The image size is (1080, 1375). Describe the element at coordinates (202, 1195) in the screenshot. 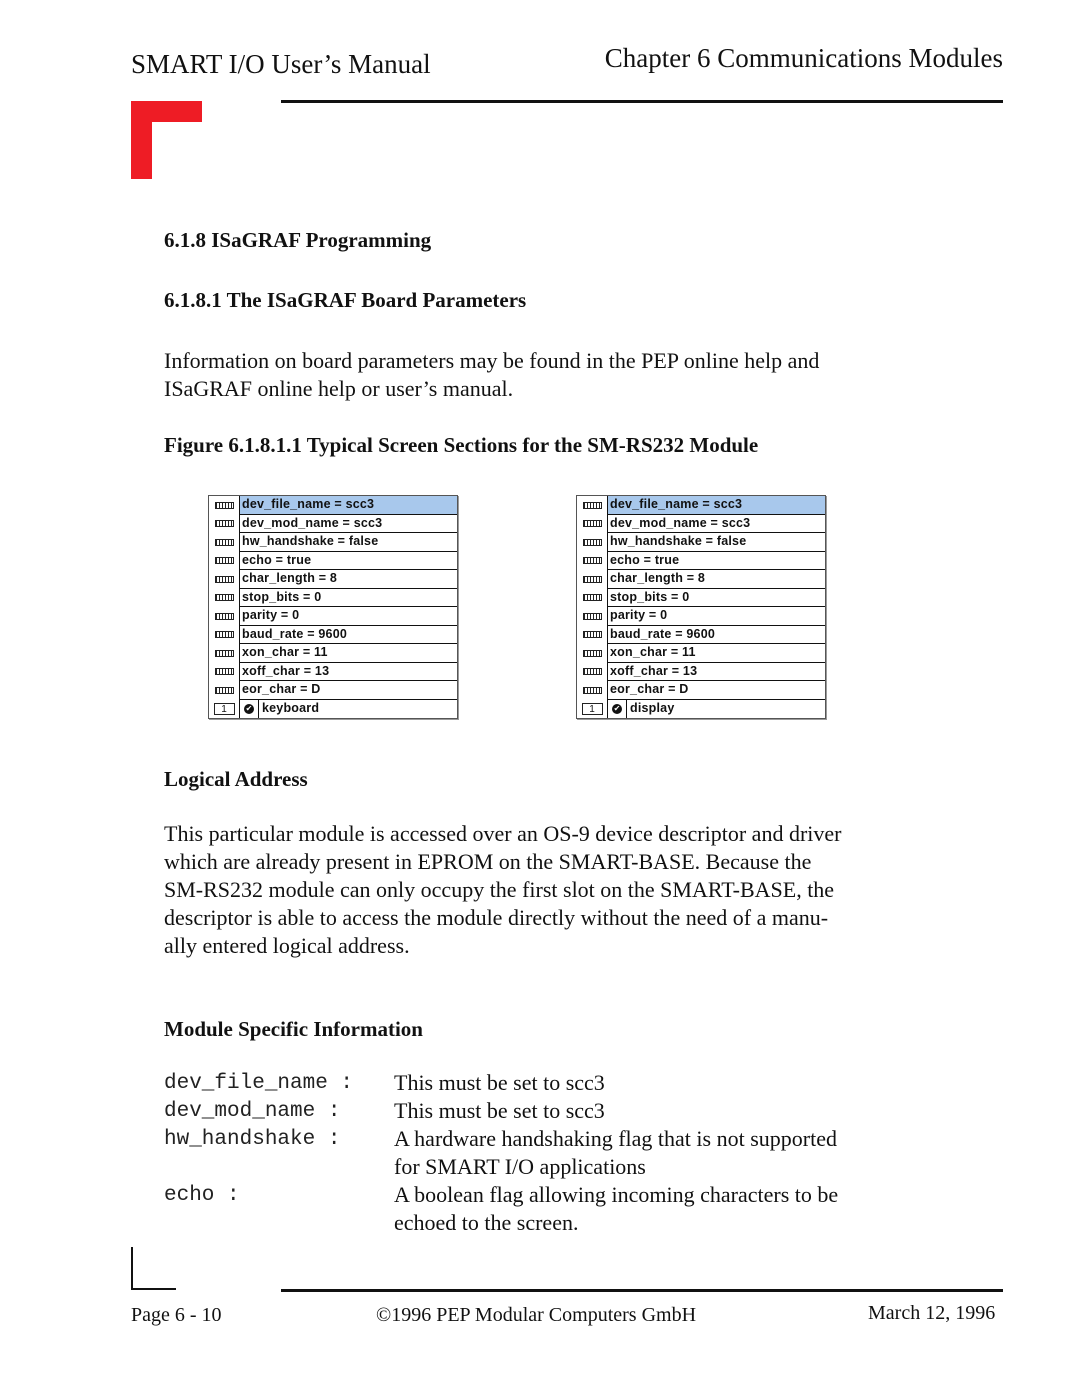

I see `param-name-echo: echo :` at that location.